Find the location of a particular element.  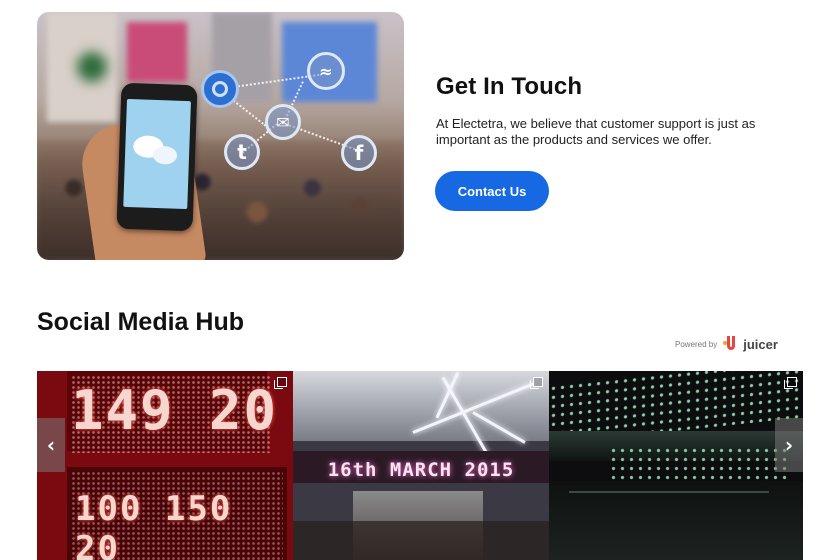

mail-icon: ✉ is located at coordinates (283, 122).